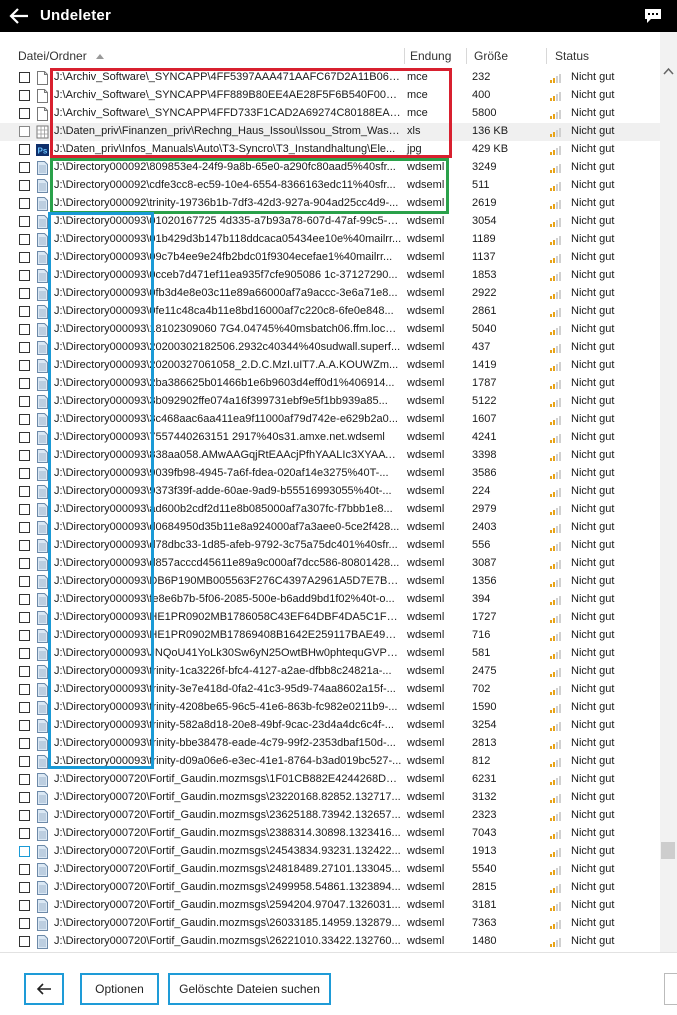 This screenshot has width=677, height=1015. What do you see at coordinates (19, 16) in the screenshot?
I see `back-arrow-icon` at bounding box center [19, 16].